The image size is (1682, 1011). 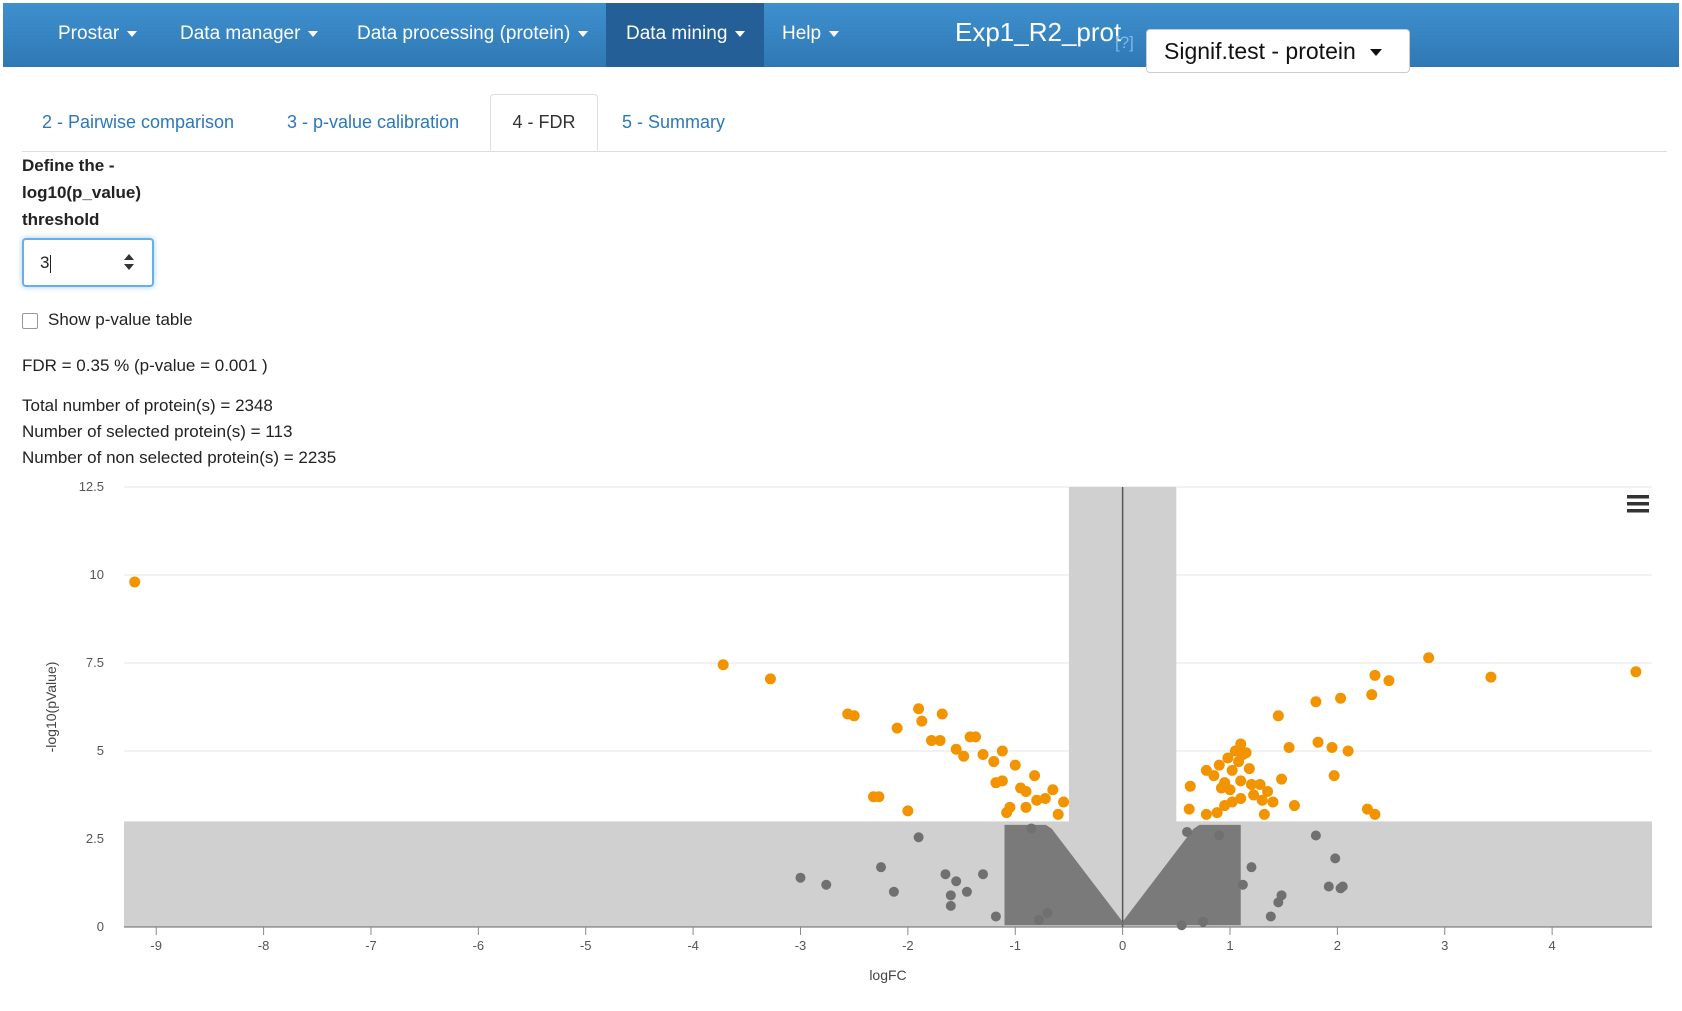 What do you see at coordinates (1122, 945) in the screenshot?
I see `x-tick-label: 0` at bounding box center [1122, 945].